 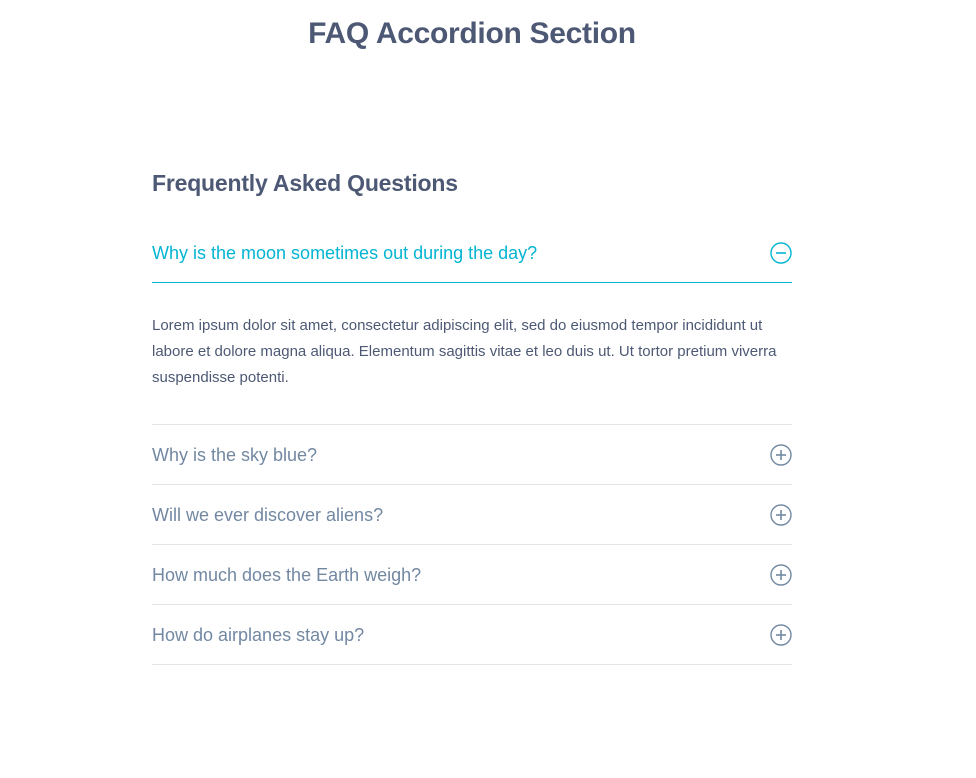 What do you see at coordinates (305, 183) in the screenshot?
I see `faq-heading: Frequently Asked Questions` at bounding box center [305, 183].